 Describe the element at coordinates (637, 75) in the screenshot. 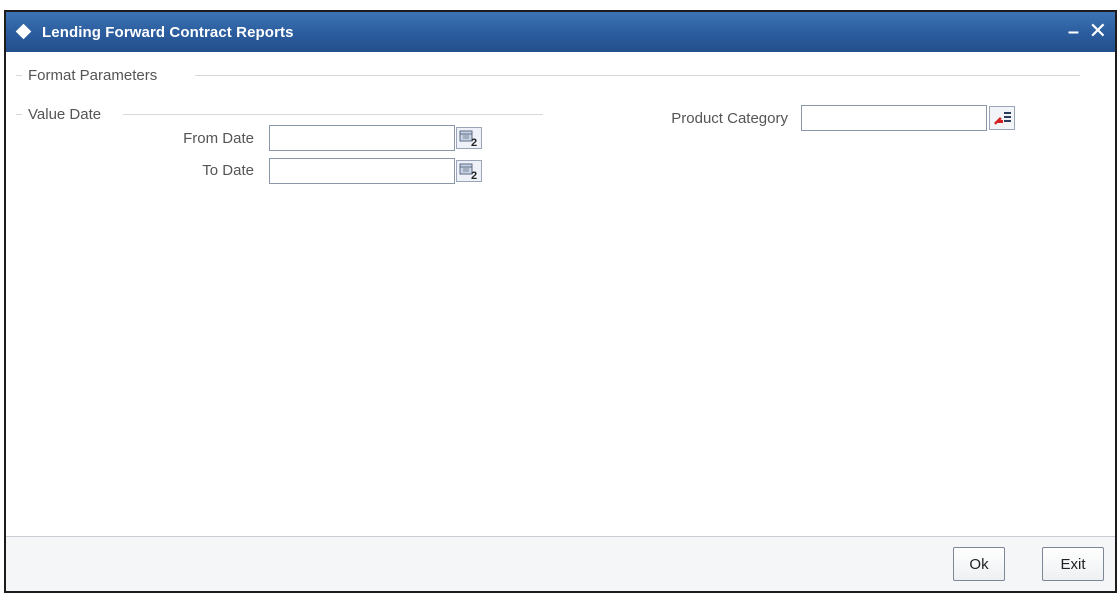

I see `fieldset-line-right` at that location.